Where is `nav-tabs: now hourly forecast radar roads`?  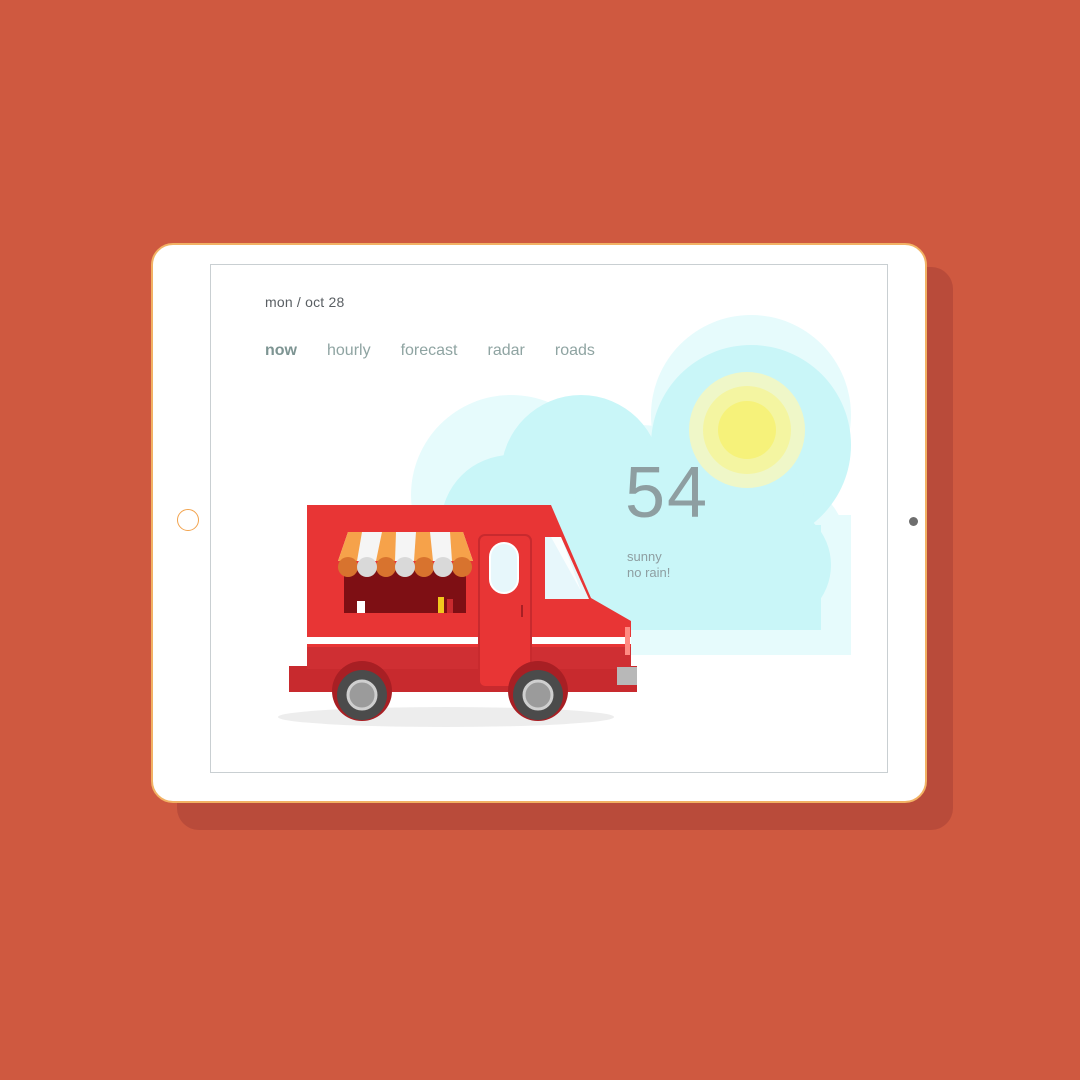 nav-tabs: now hourly forecast radar roads is located at coordinates (430, 351).